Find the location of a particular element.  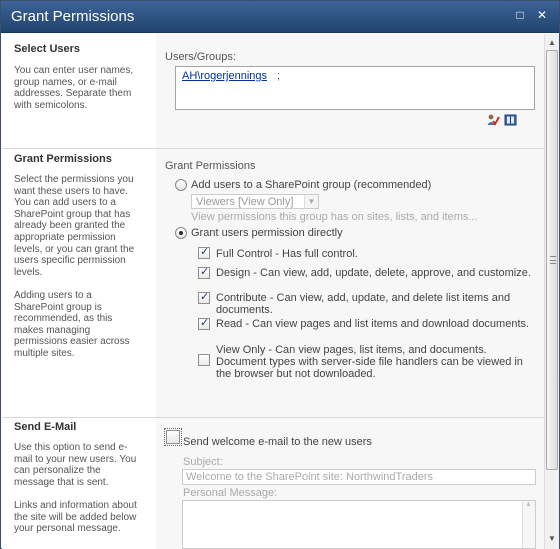

full-control-label: Full Control - Has full control. is located at coordinates (287, 254).